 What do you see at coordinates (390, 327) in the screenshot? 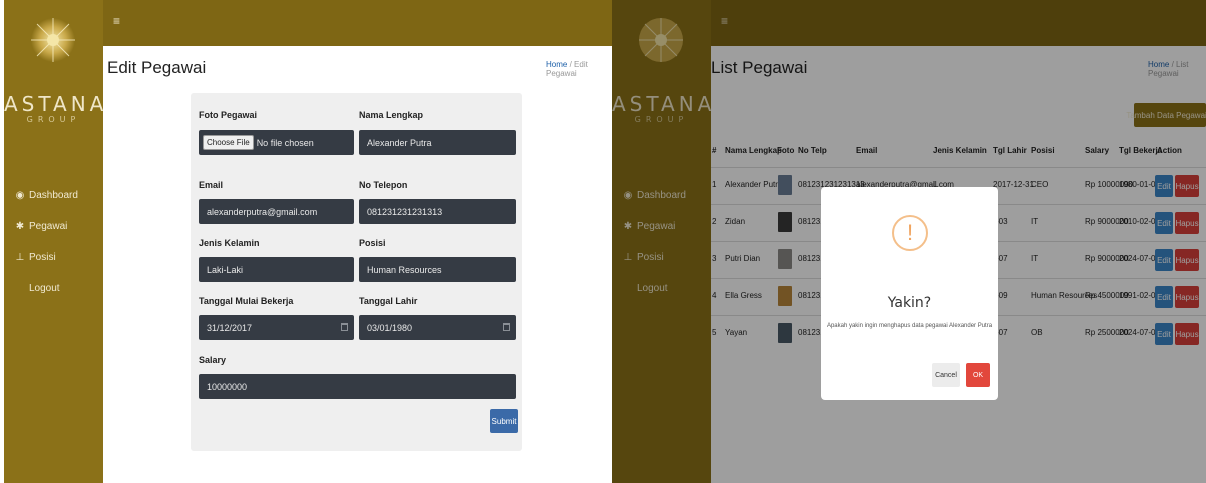
I see `date-value: 03/01/1980` at bounding box center [390, 327].